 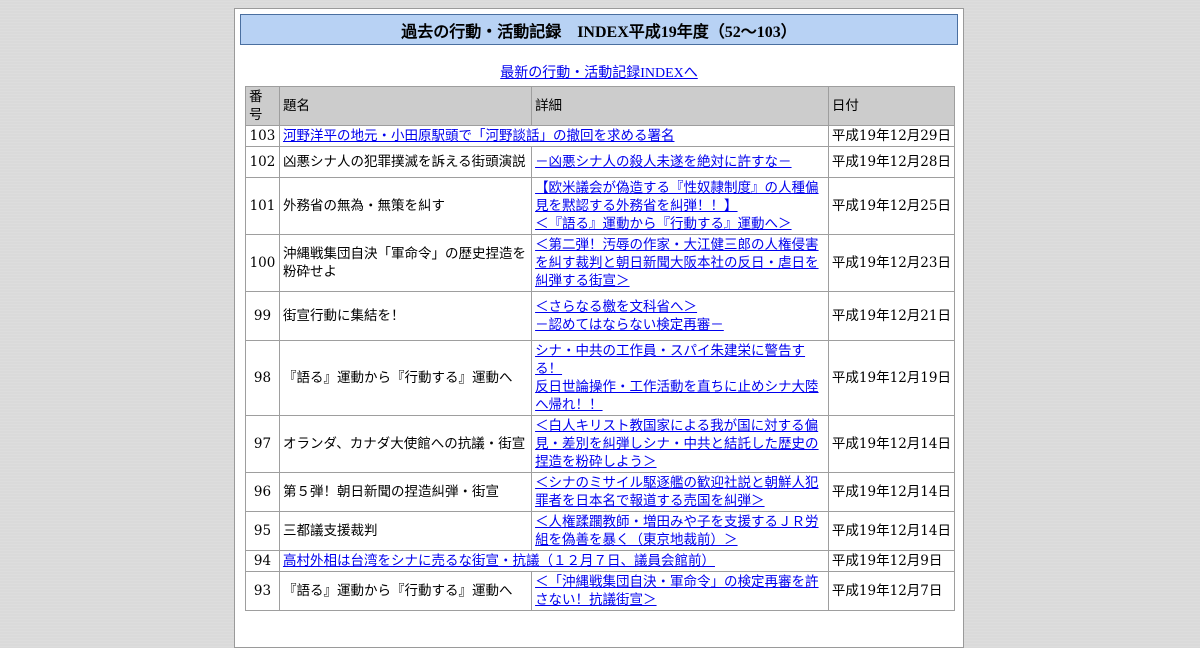 I want to click on record-date: 平成19年12月29日, so click(x=891, y=136).